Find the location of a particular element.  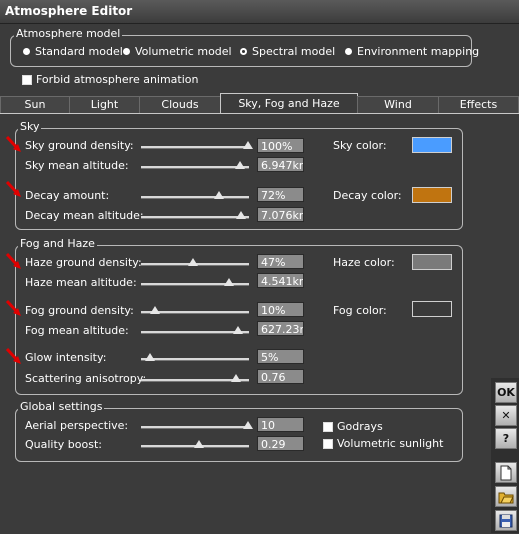

fog-color-swatch is located at coordinates (432, 309).